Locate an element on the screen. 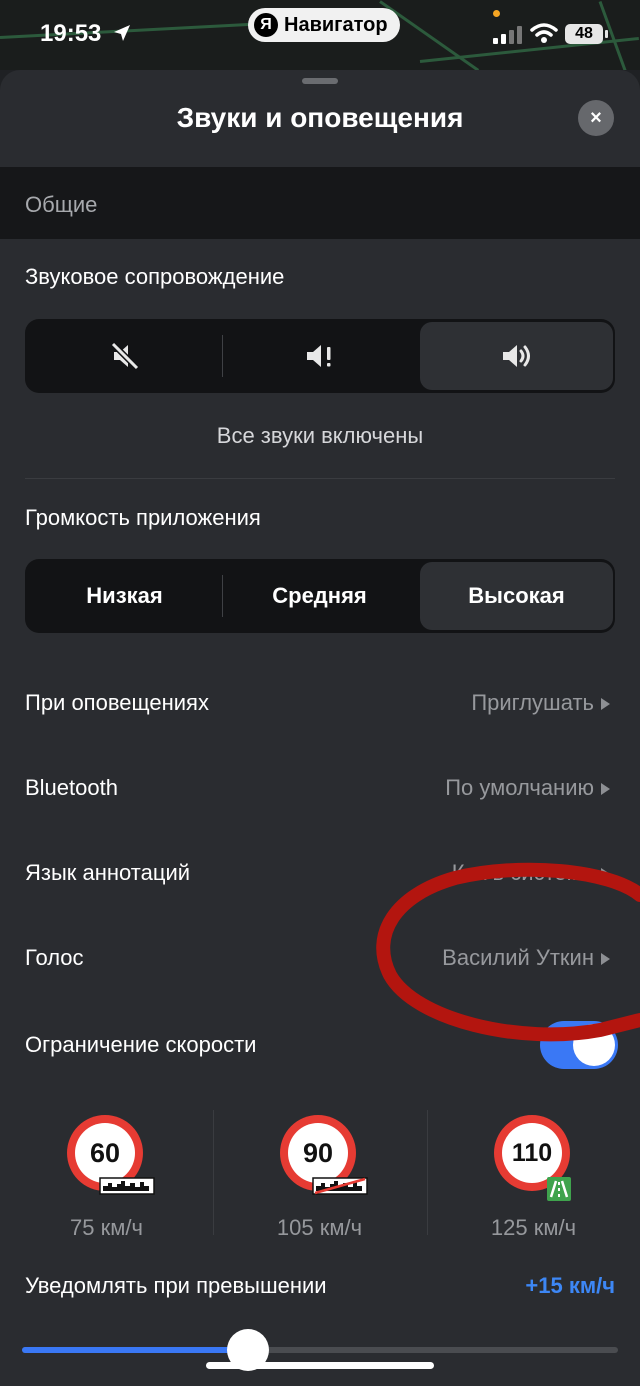 The image size is (640, 1386). exceed-threshold-slider is located at coordinates (320, 1350).